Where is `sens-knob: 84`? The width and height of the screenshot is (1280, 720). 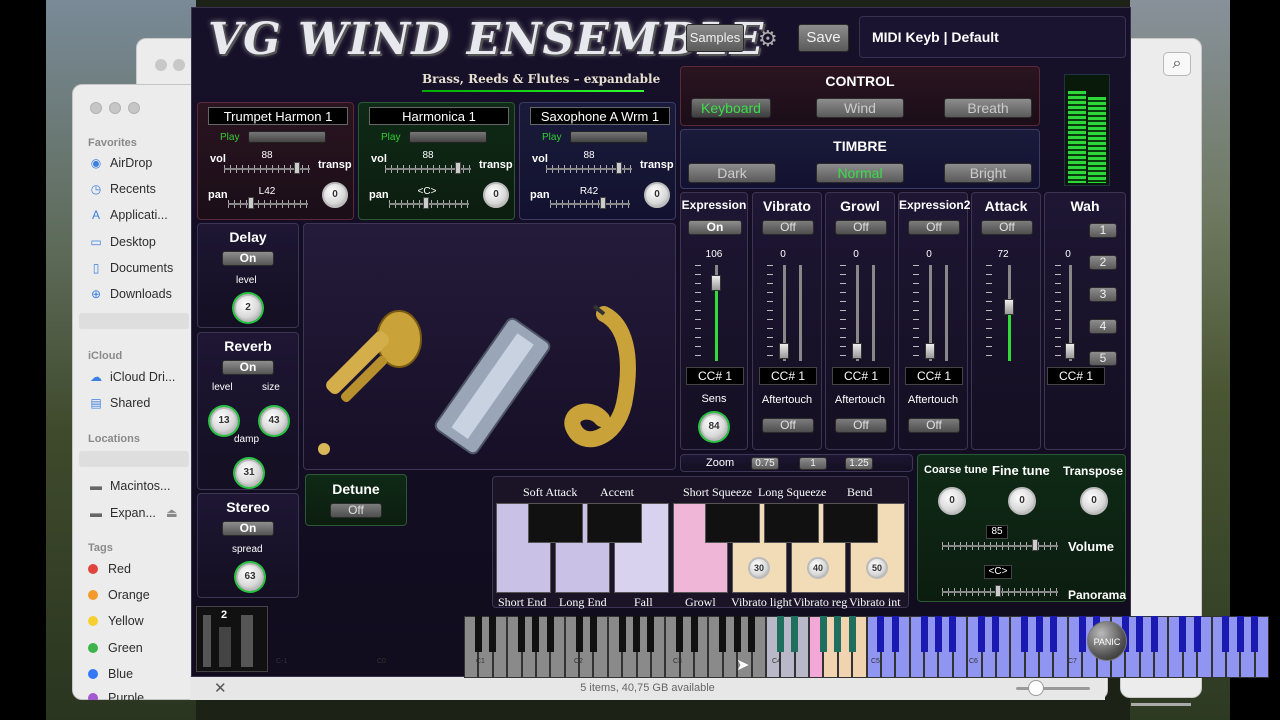
sens-knob: 84 is located at coordinates (714, 427).